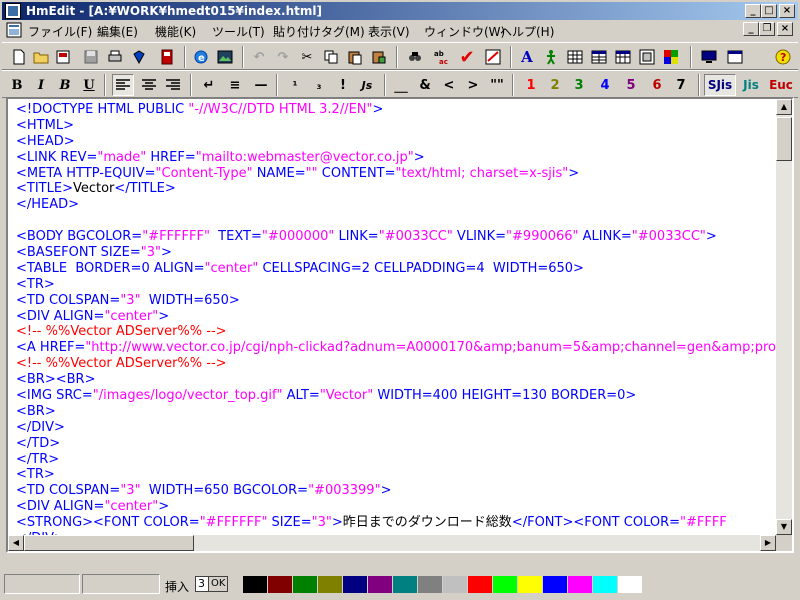  I want to click on menu-edit: 編集(E), so click(117, 31).